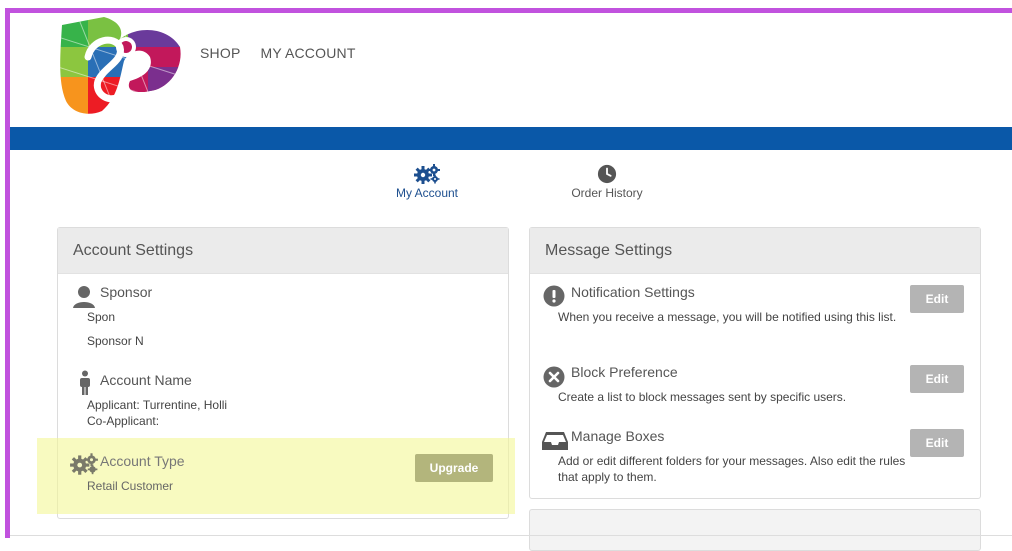 The height and width of the screenshot is (551, 1012). Describe the element at coordinates (618, 436) in the screenshot. I see `manage-boxes-title: Manage Boxes` at that location.